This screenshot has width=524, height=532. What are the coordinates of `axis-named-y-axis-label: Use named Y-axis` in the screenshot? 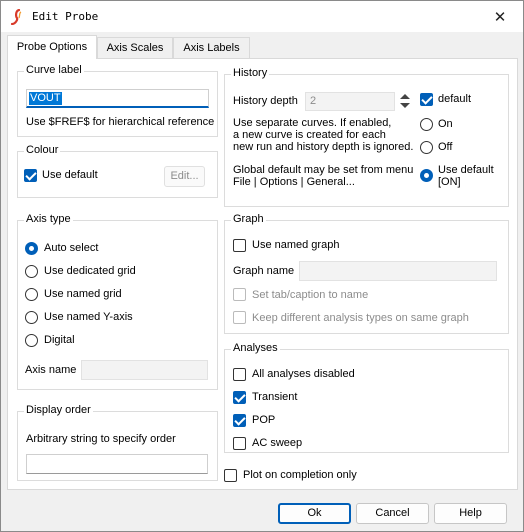 It's located at (88, 317).